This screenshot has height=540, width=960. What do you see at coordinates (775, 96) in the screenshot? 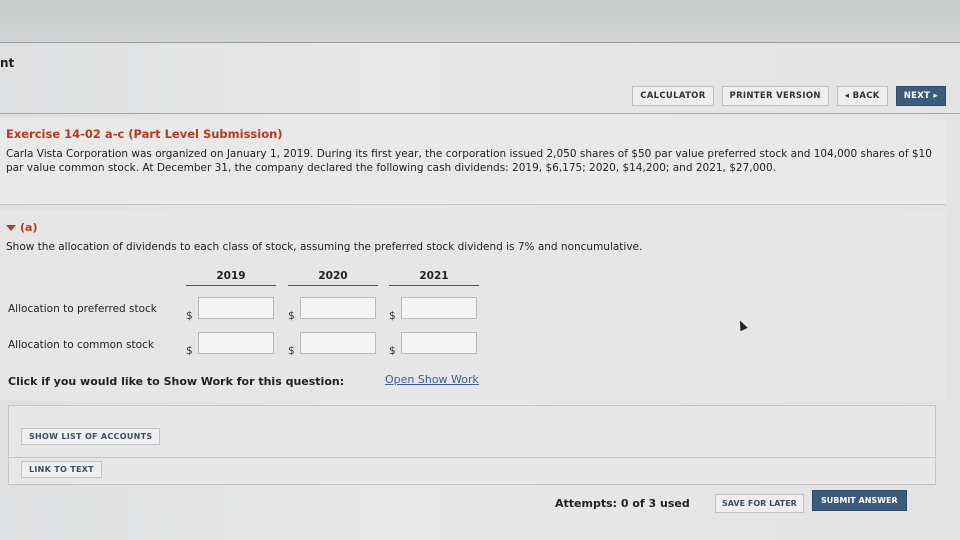
I see `printer-version-button: PRINTER VERSION` at bounding box center [775, 96].